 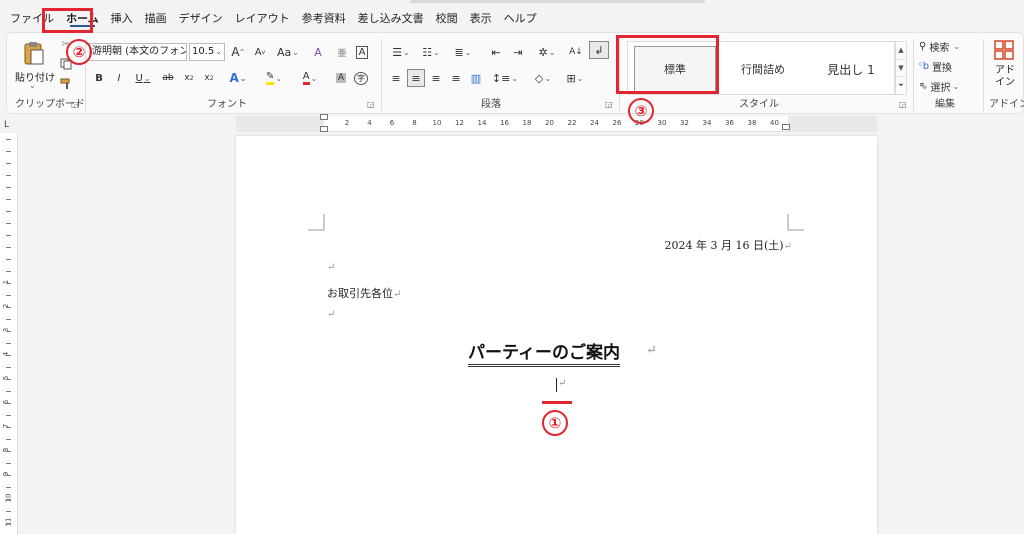 What do you see at coordinates (260, 52) in the screenshot?
I see `shrink-font-icon: Av` at bounding box center [260, 52].